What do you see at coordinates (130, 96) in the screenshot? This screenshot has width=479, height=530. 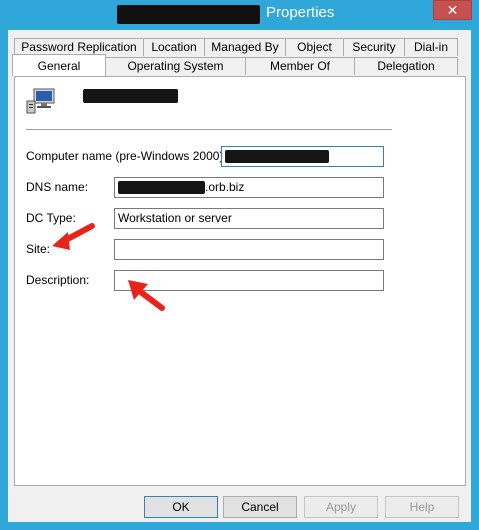 I see `redacted-object-name` at bounding box center [130, 96].